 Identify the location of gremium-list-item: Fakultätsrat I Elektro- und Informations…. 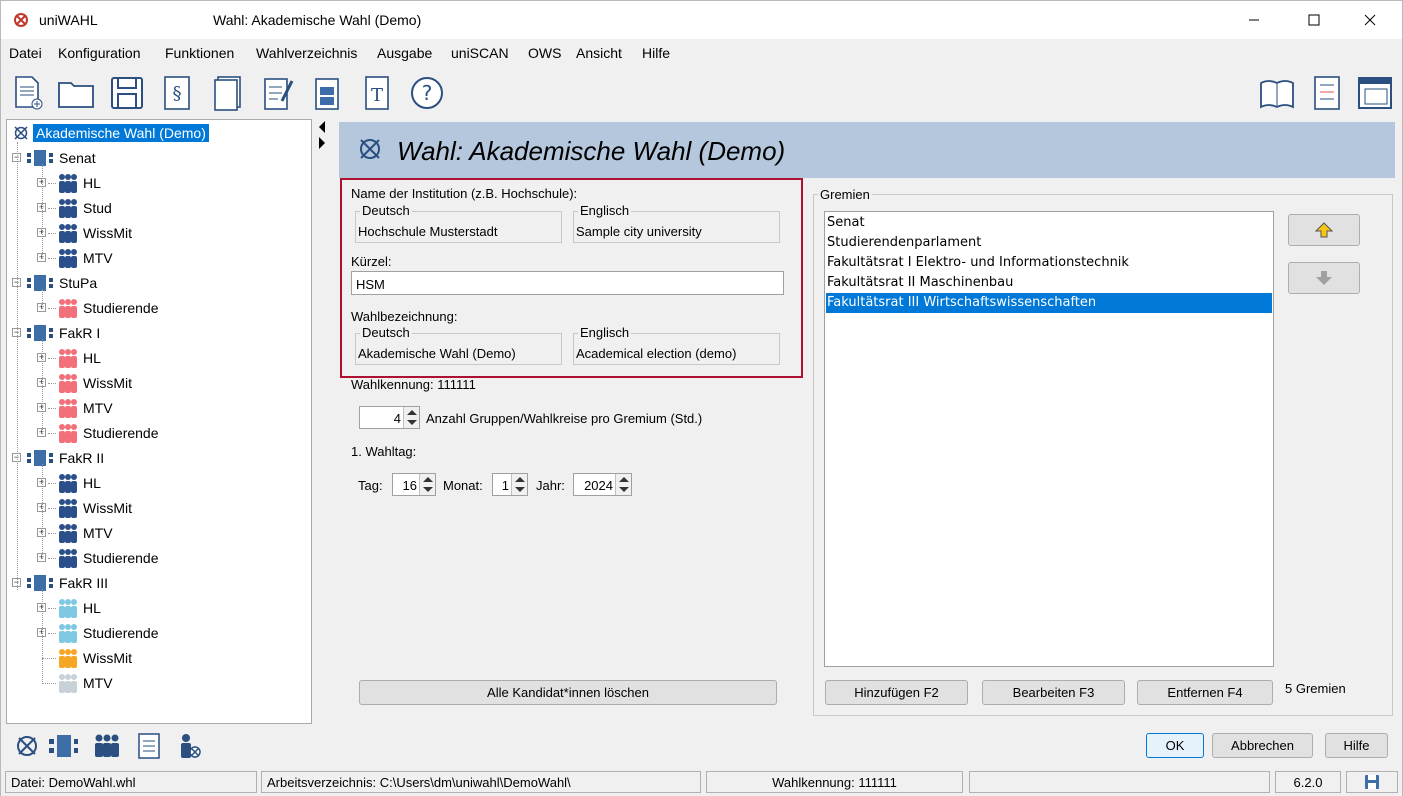
(1049, 263).